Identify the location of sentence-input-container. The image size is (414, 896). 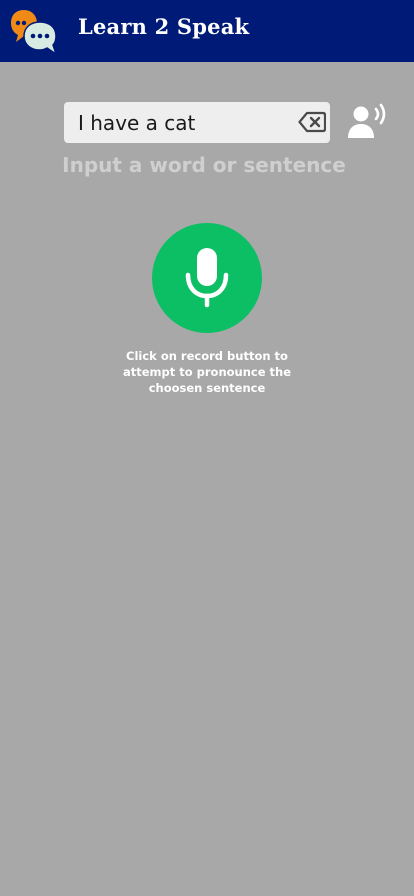
(197, 122).